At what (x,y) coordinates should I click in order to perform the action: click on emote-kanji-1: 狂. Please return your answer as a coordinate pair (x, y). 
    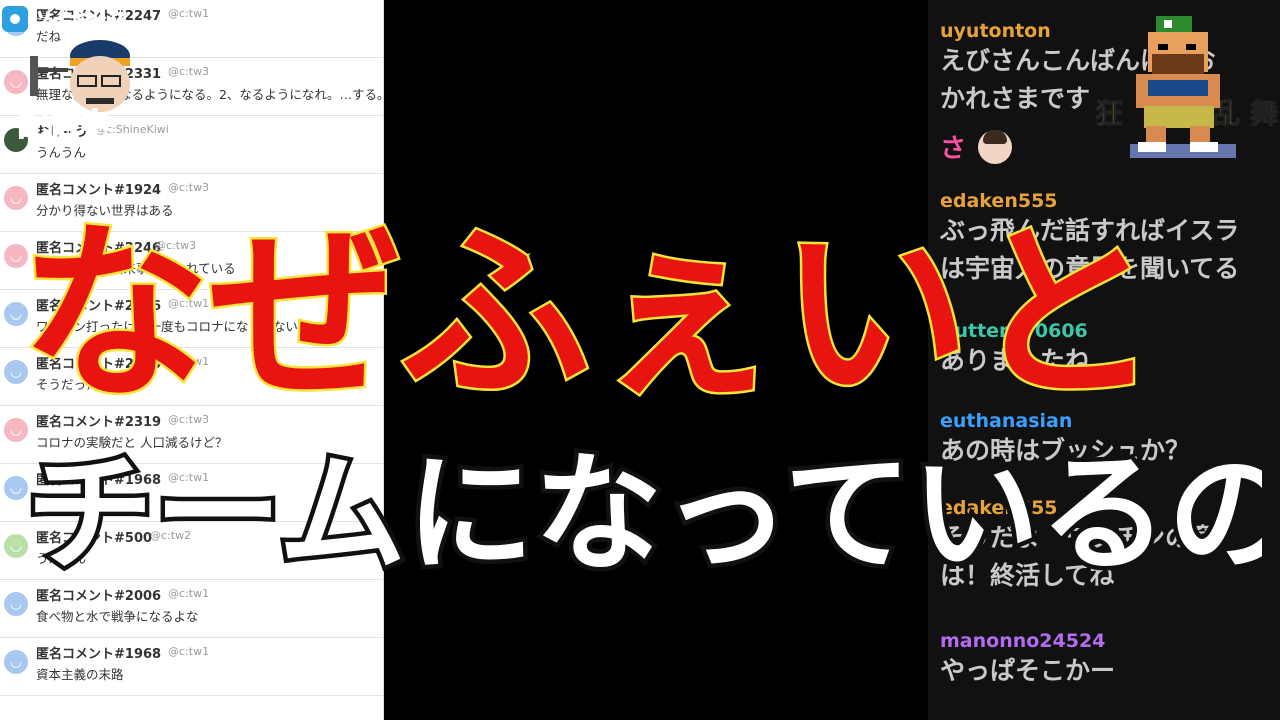
    Looking at the image, I should click on (1109, 114).